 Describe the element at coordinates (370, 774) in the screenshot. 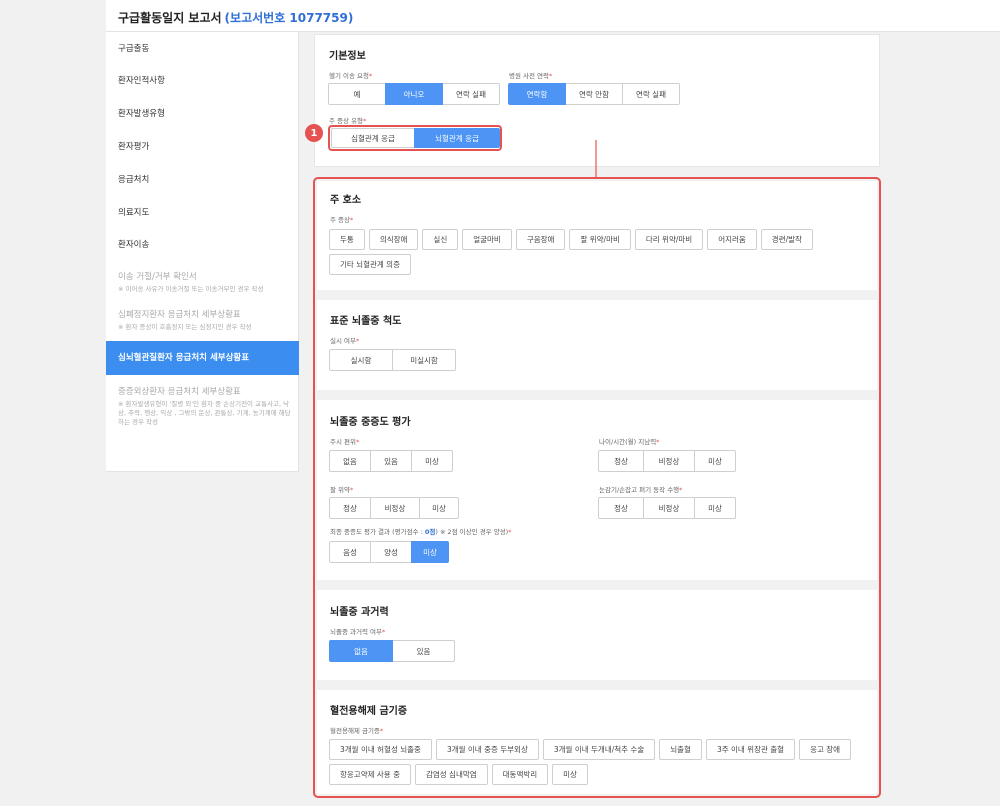

I see `contra-chip-anticoagulant: 항응고약제 사용 중` at that location.